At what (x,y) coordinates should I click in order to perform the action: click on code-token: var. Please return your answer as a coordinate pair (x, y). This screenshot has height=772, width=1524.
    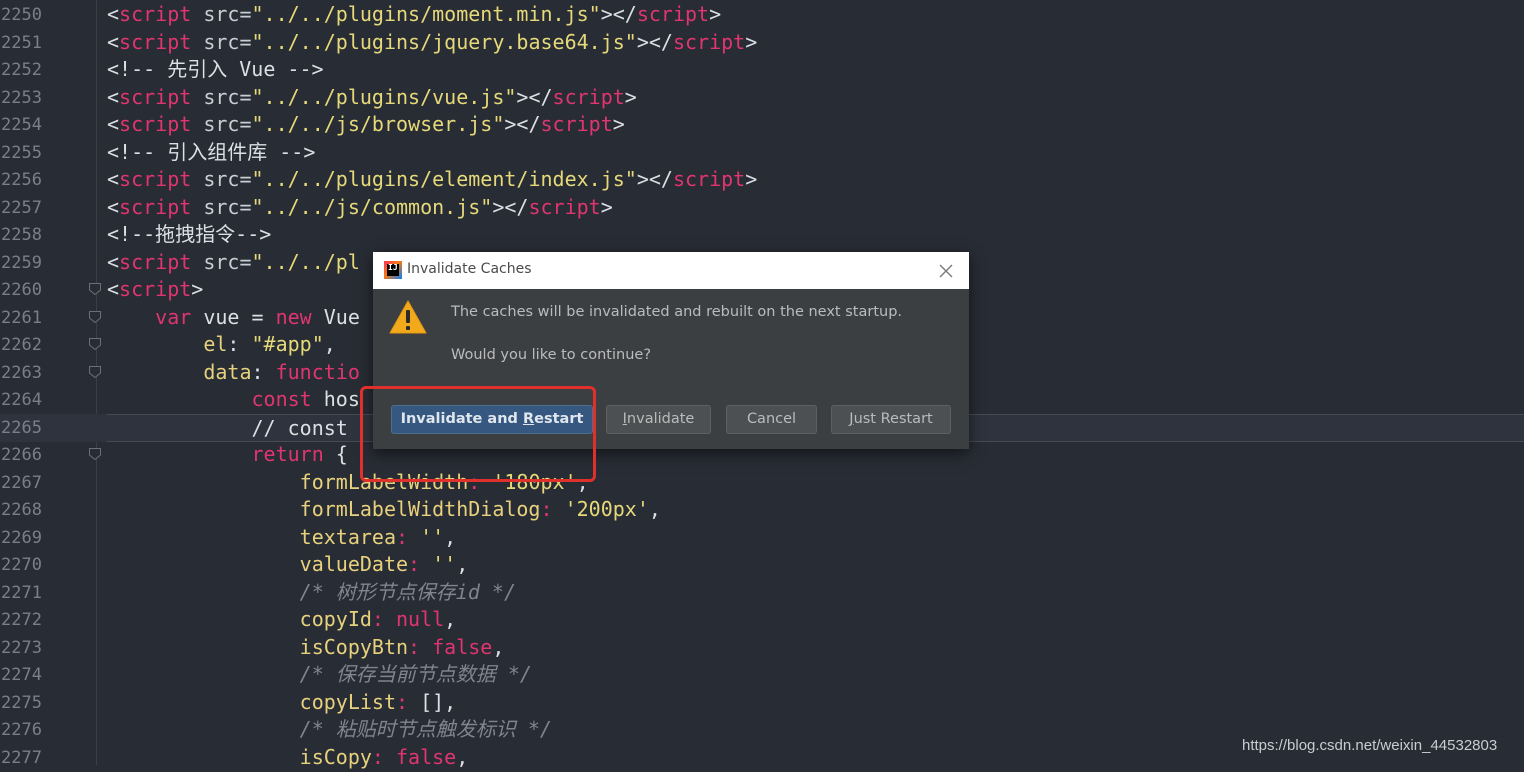
    Looking at the image, I should click on (173, 316).